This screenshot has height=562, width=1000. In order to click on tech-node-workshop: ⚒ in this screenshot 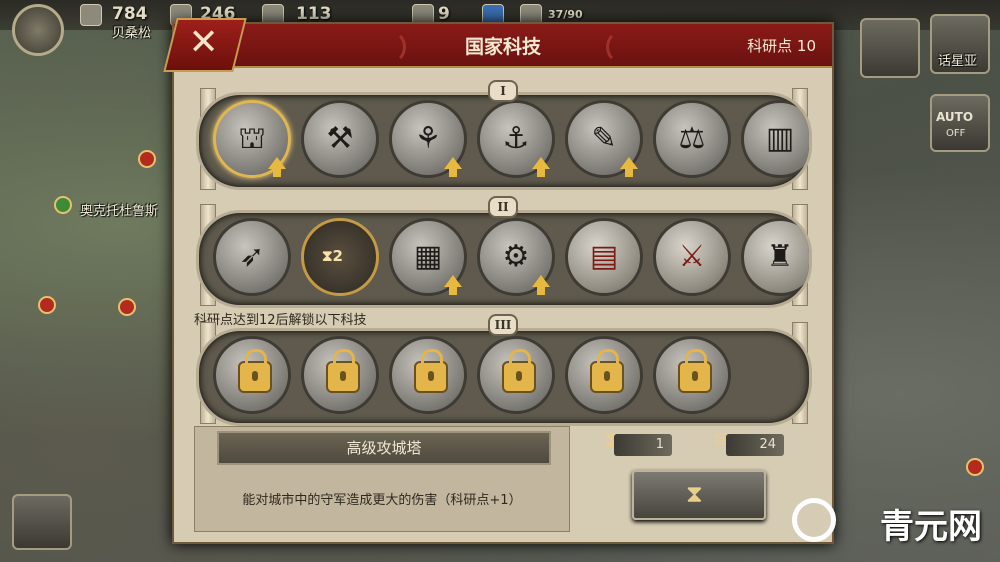, I will do `click(340, 139)`.